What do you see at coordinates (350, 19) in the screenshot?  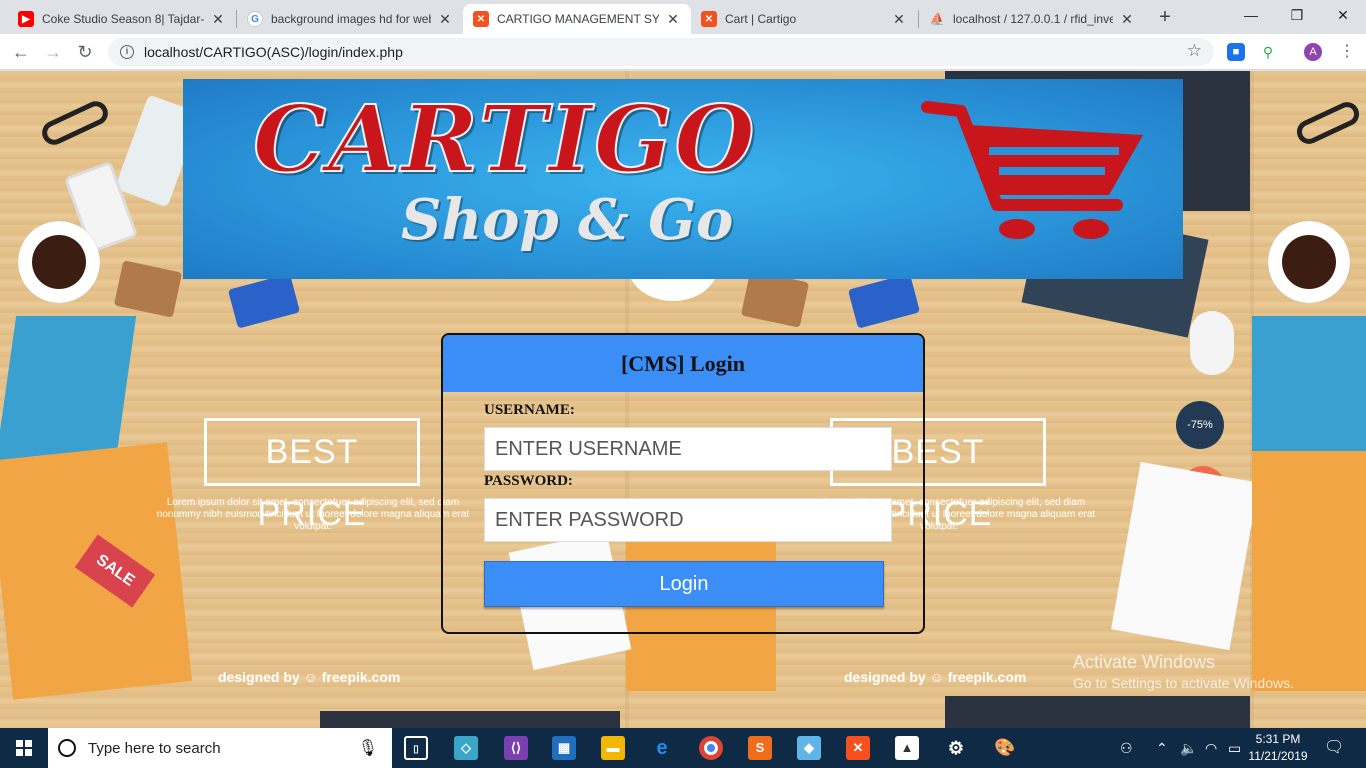 I see `tab-background-images: G background images hd for web ✕` at bounding box center [350, 19].